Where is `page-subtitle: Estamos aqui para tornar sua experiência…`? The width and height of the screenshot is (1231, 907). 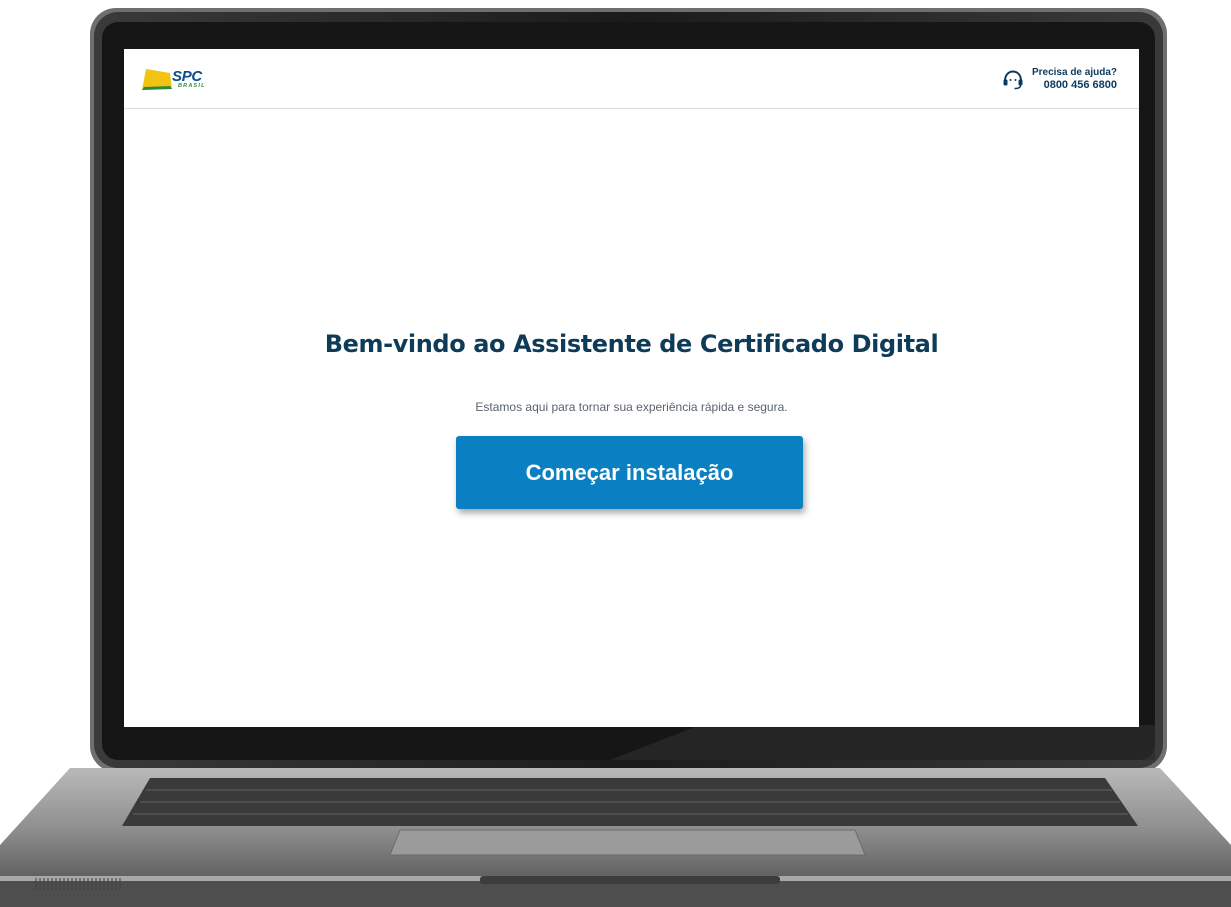 page-subtitle: Estamos aqui para tornar sua experiência… is located at coordinates (631, 407).